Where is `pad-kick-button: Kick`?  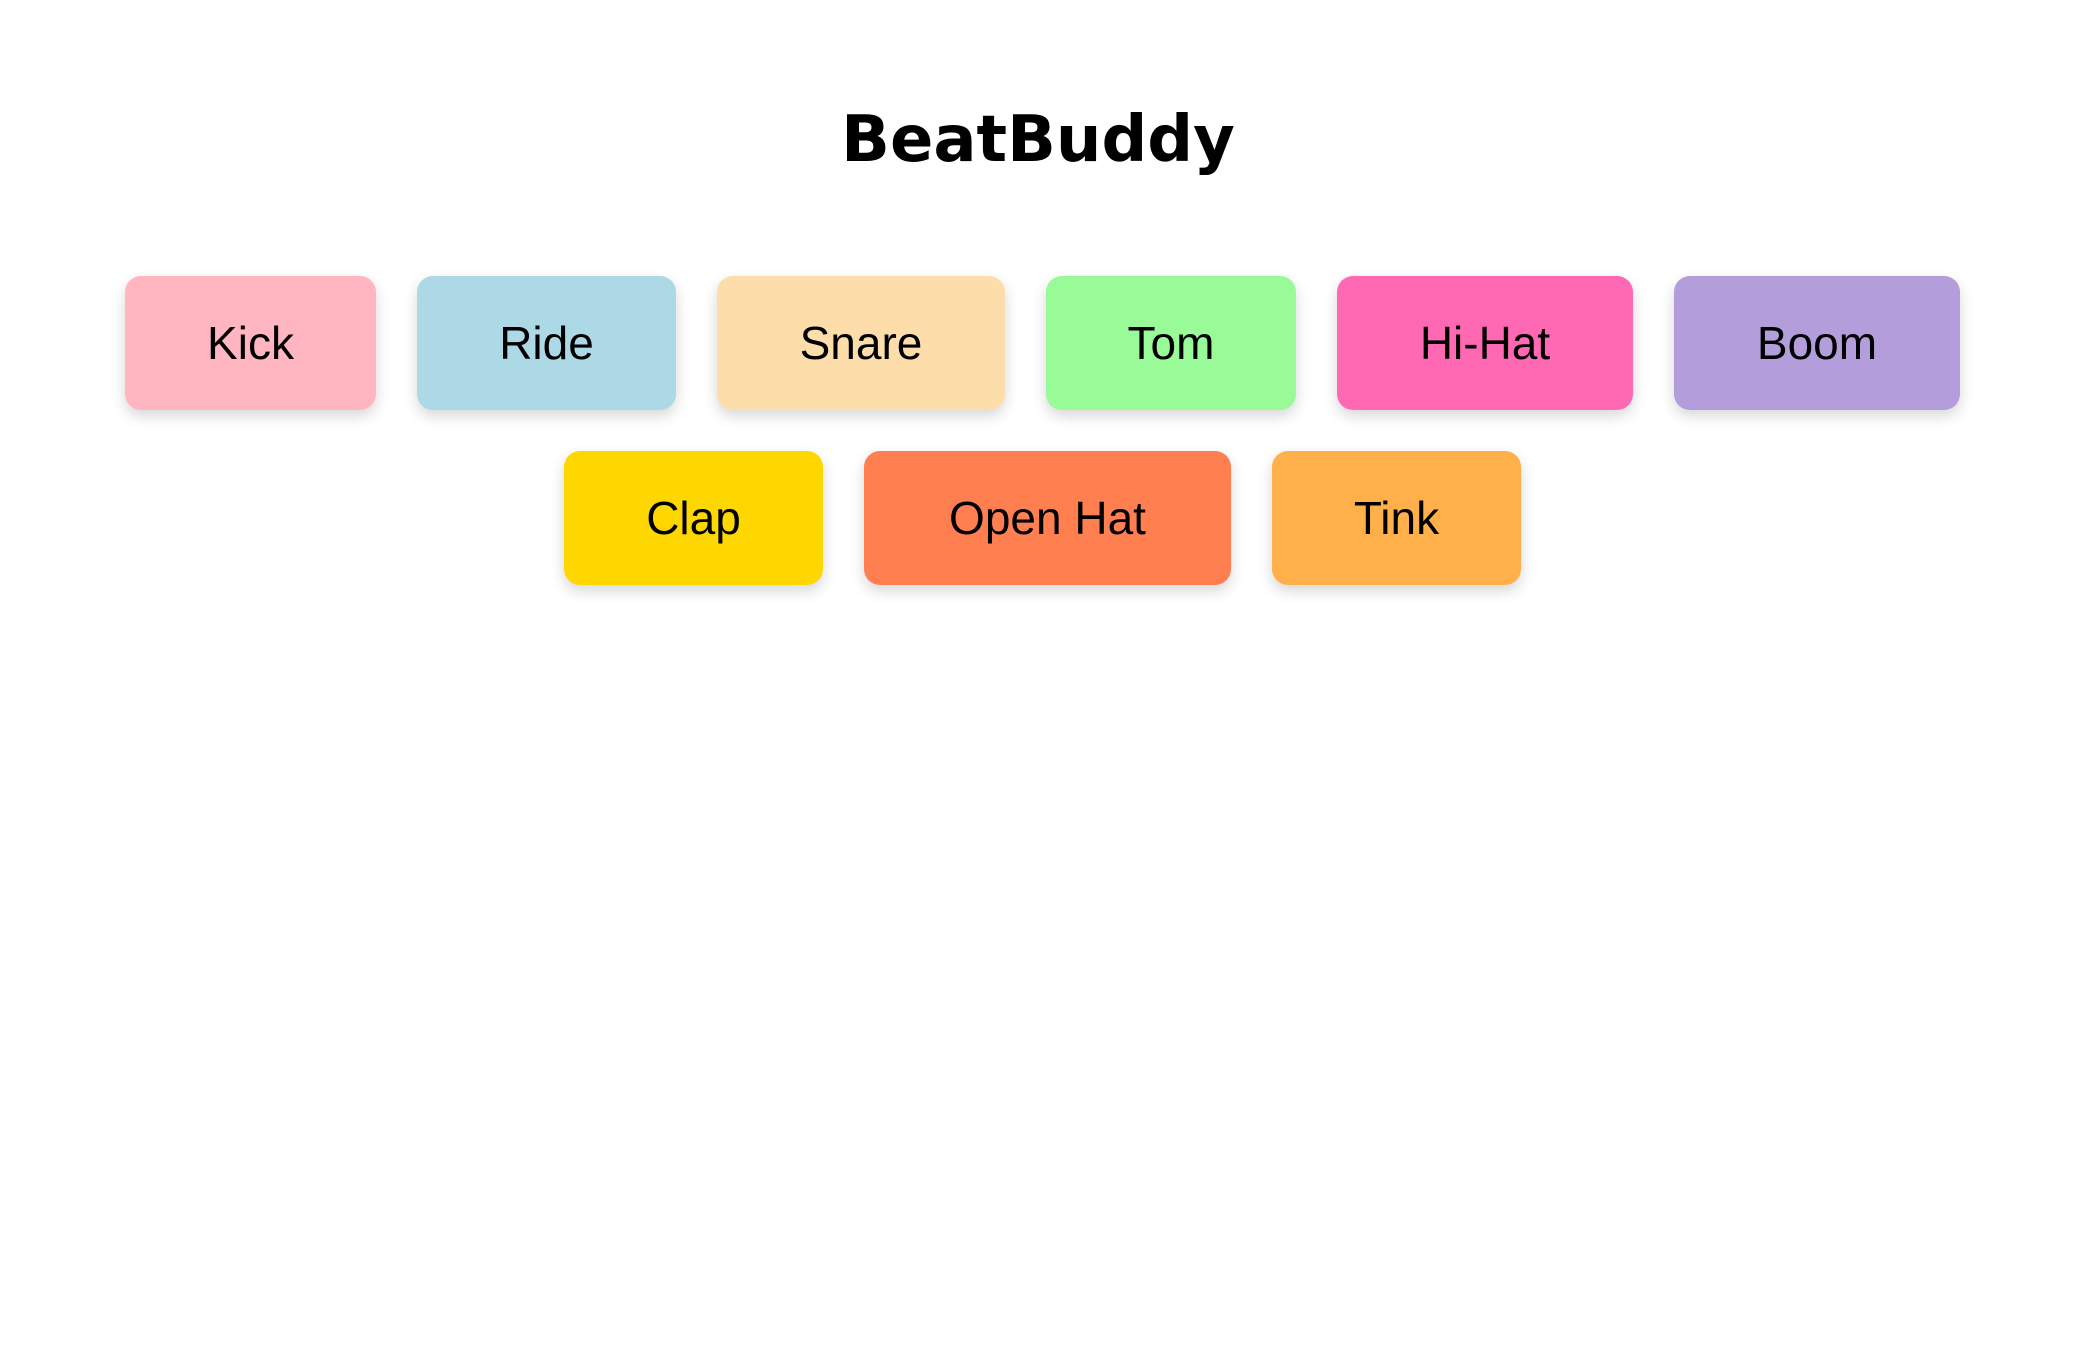
pad-kick-button: Kick is located at coordinates (250, 343).